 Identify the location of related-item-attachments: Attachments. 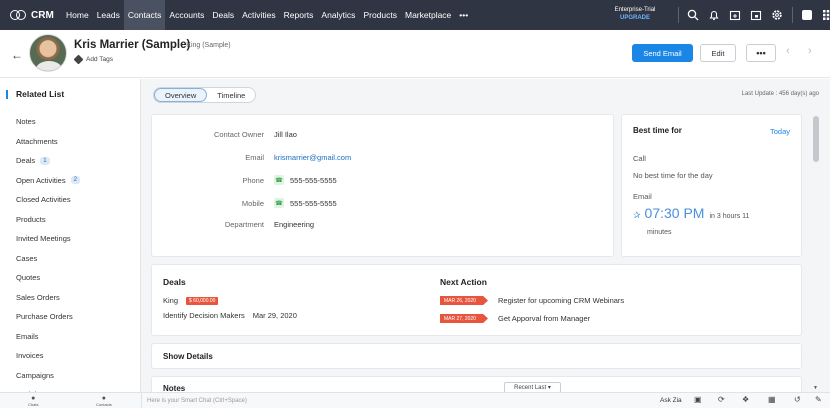
(48, 142).